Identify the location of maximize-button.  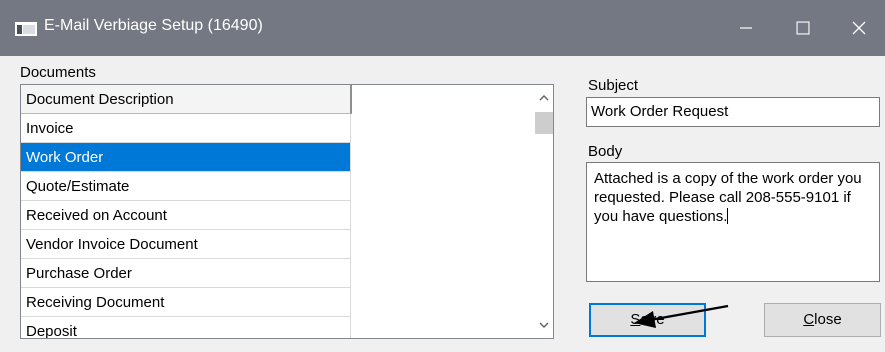
(803, 28).